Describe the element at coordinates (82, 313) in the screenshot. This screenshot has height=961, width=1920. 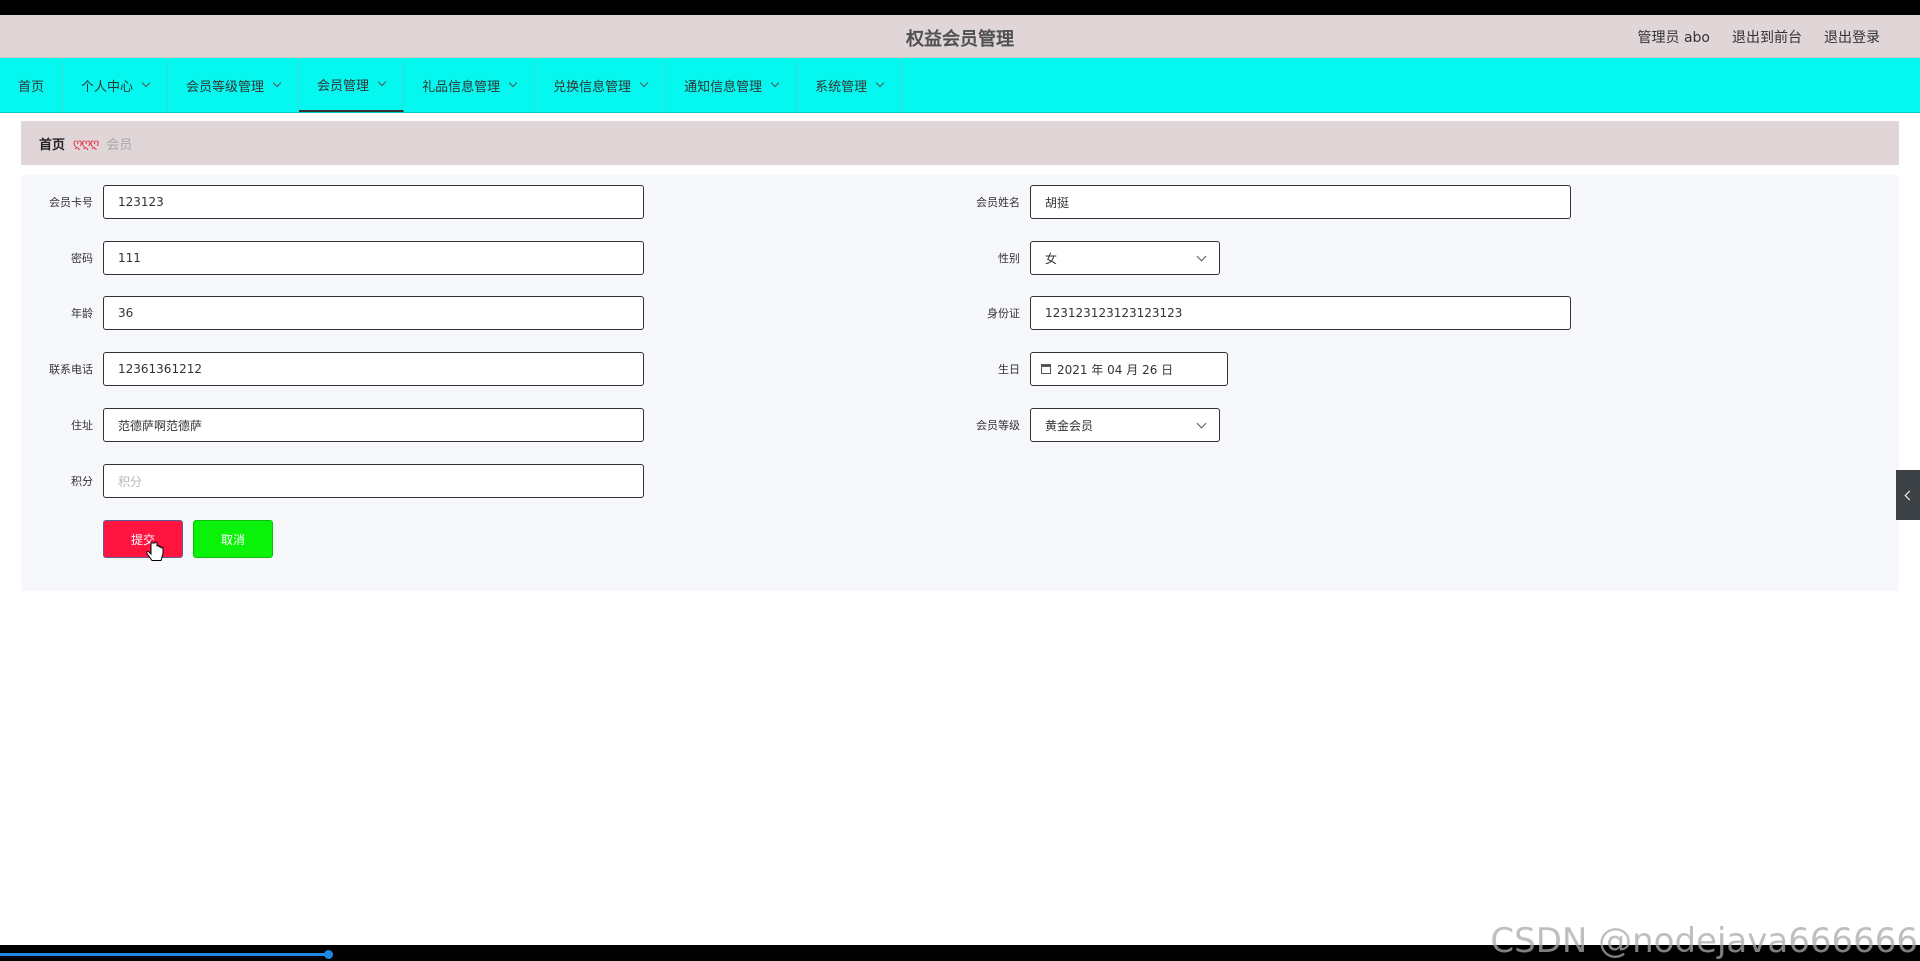
I see `age-label: 年龄` at that location.